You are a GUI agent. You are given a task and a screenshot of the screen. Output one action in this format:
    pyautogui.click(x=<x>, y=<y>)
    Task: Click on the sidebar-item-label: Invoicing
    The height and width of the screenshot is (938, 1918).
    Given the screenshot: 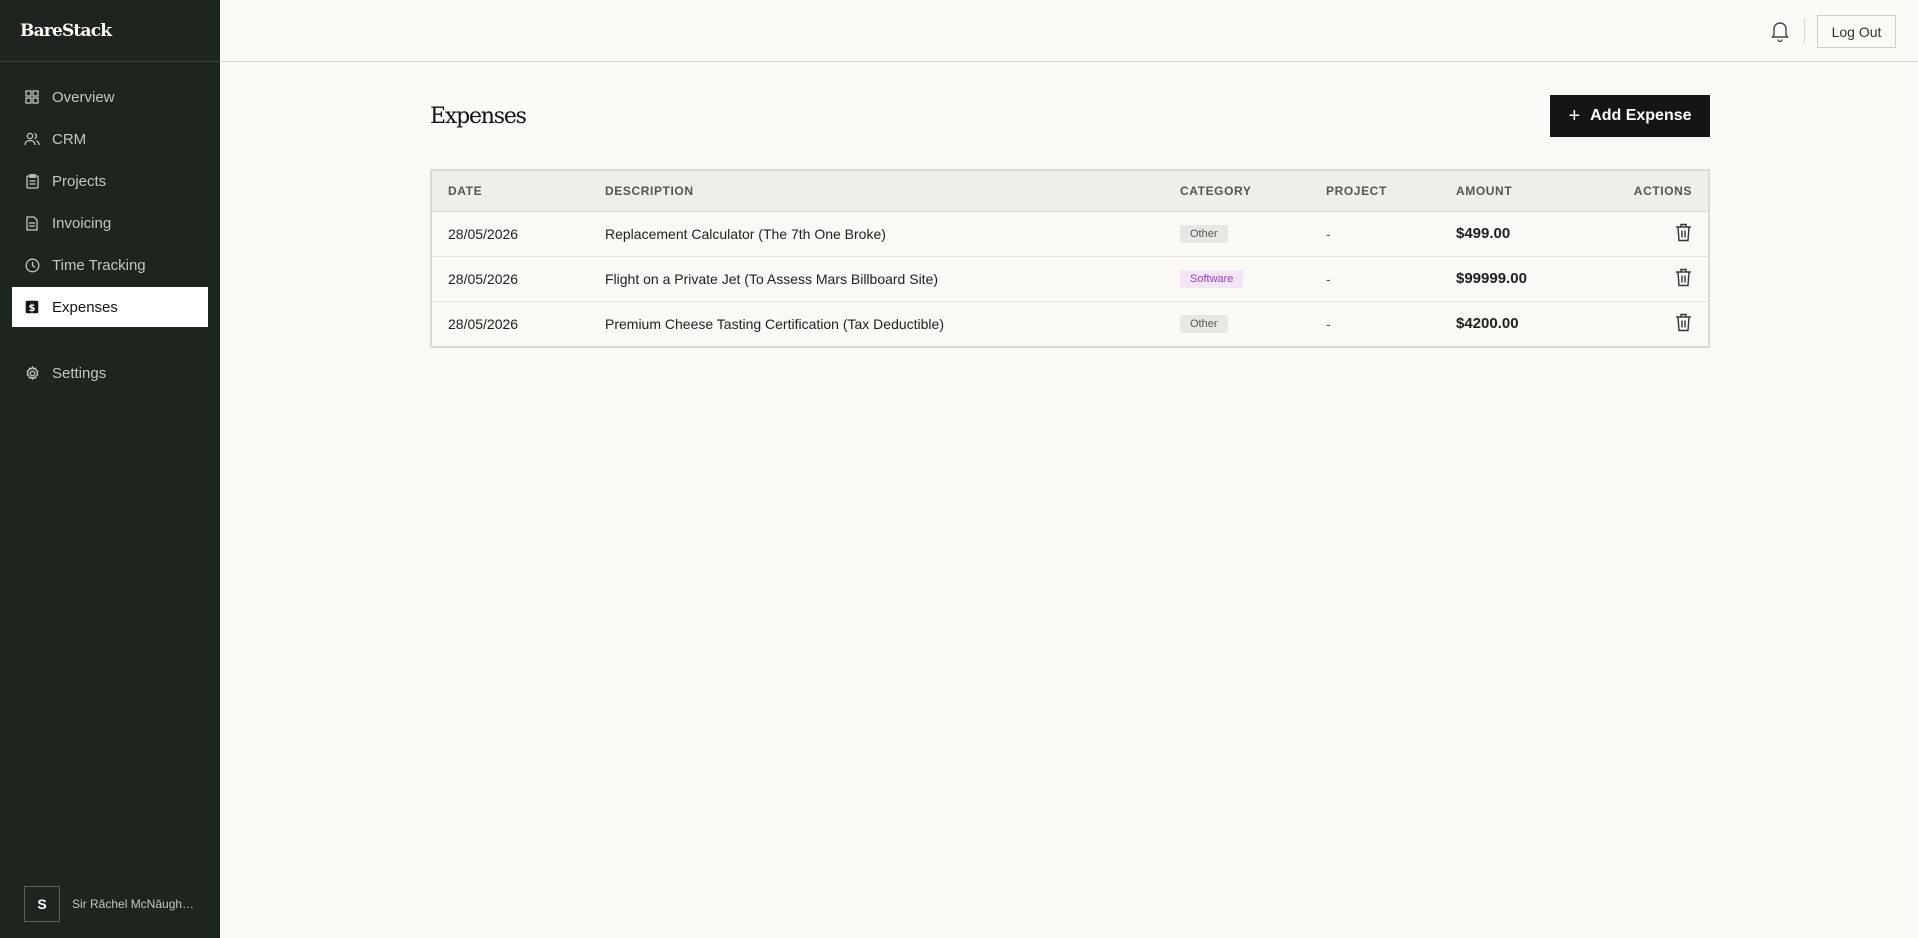 What is the action you would take?
    pyautogui.click(x=82, y=223)
    